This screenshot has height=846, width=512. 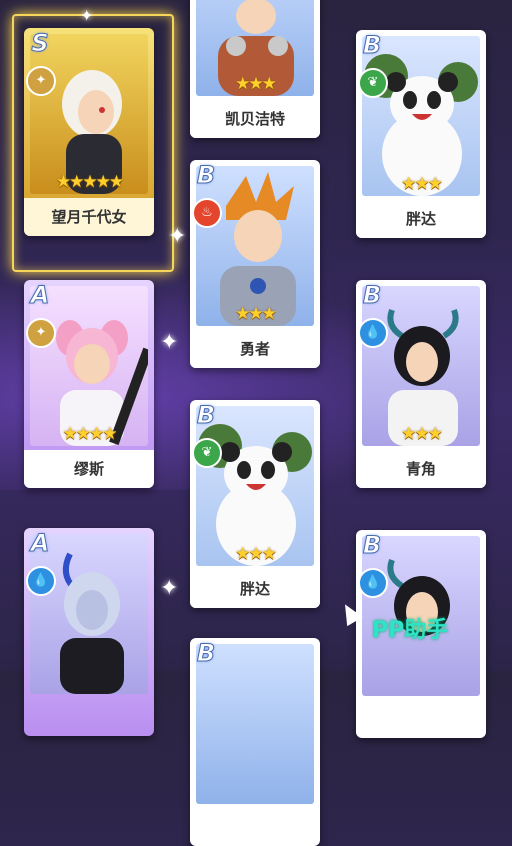 What do you see at coordinates (421, 469) in the screenshot?
I see `hero-name: 青角` at bounding box center [421, 469].